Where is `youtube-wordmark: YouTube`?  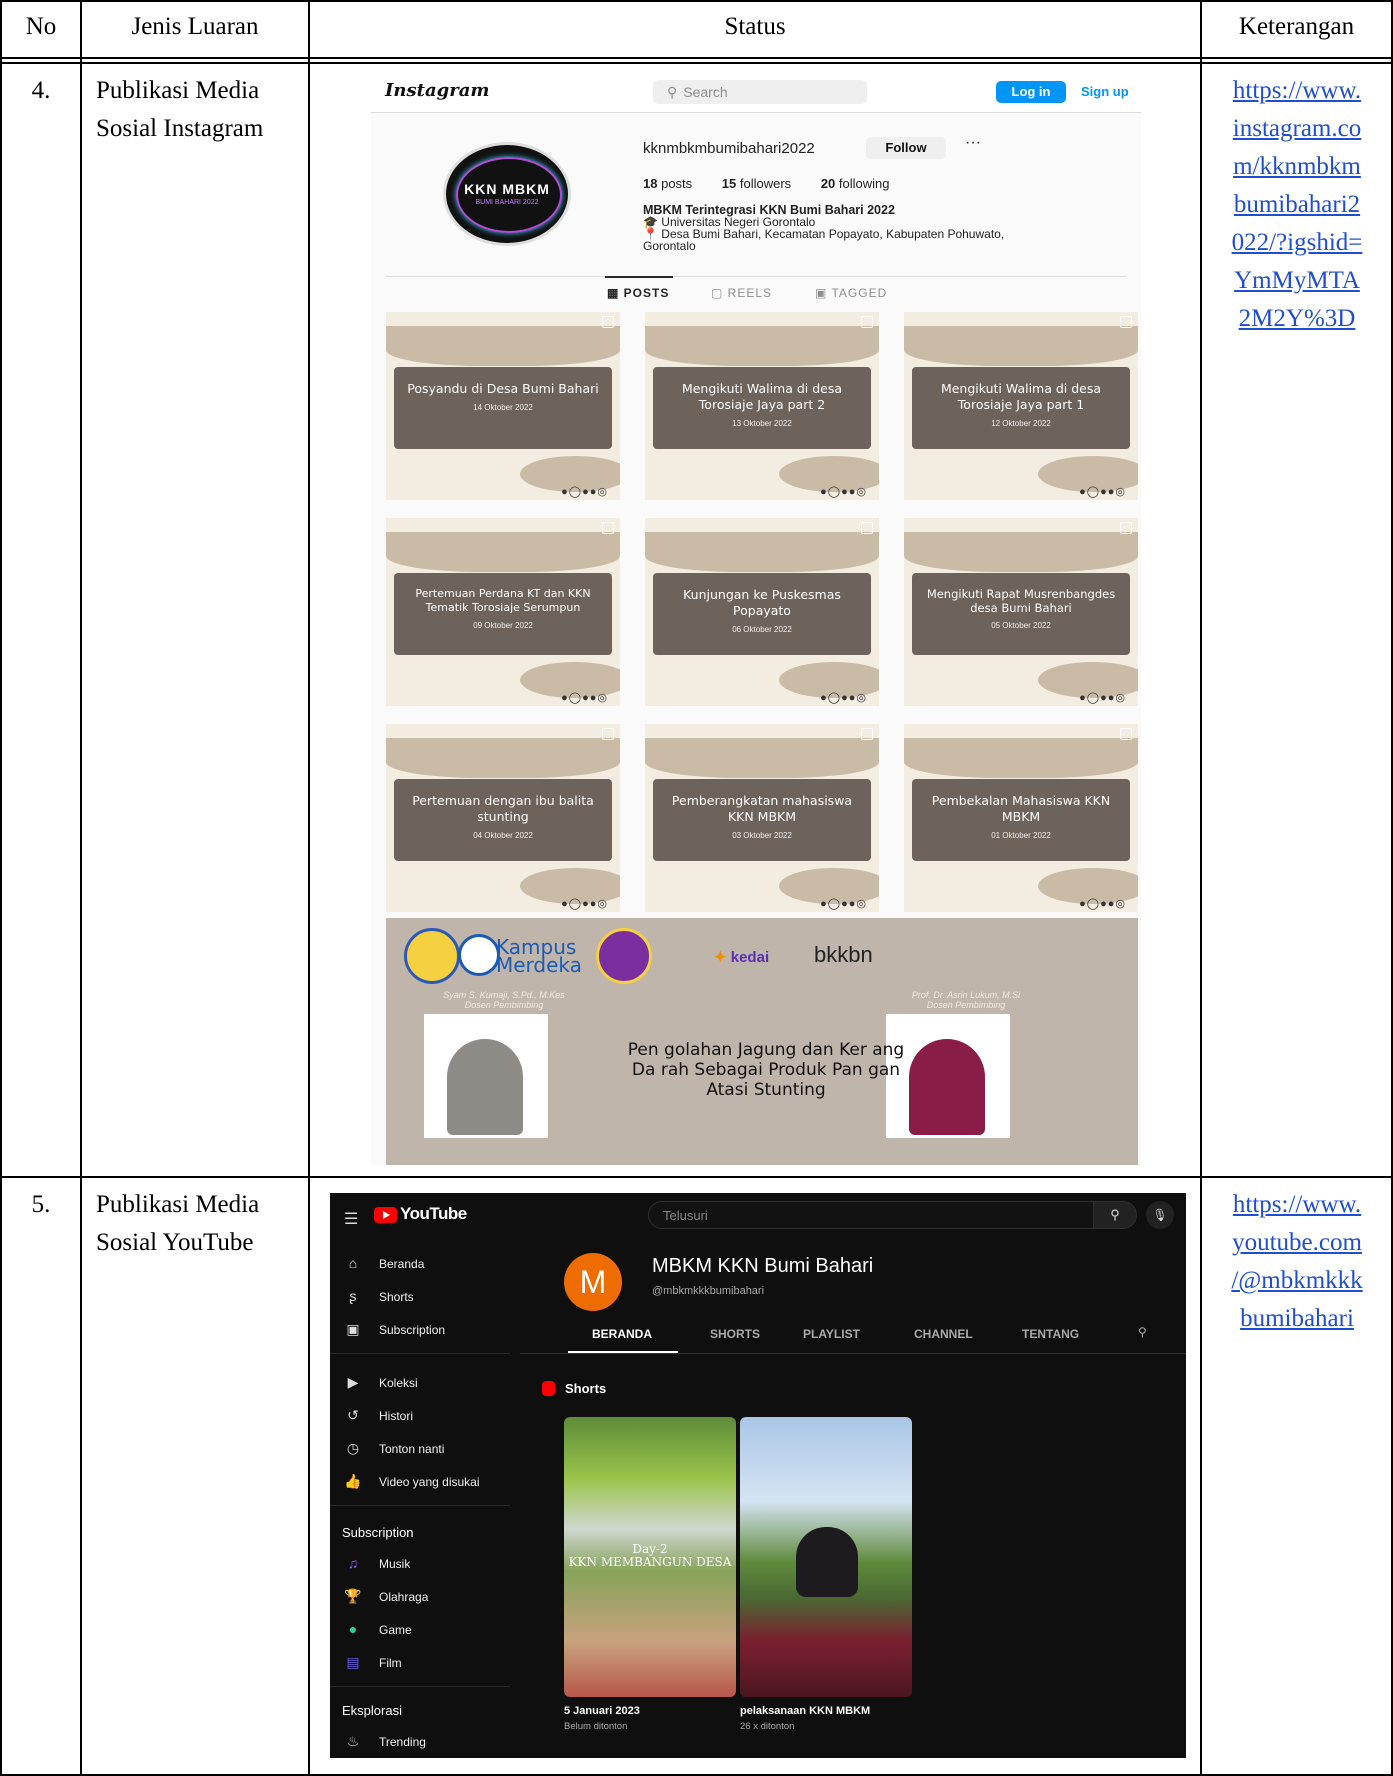 youtube-wordmark: YouTube is located at coordinates (433, 1214).